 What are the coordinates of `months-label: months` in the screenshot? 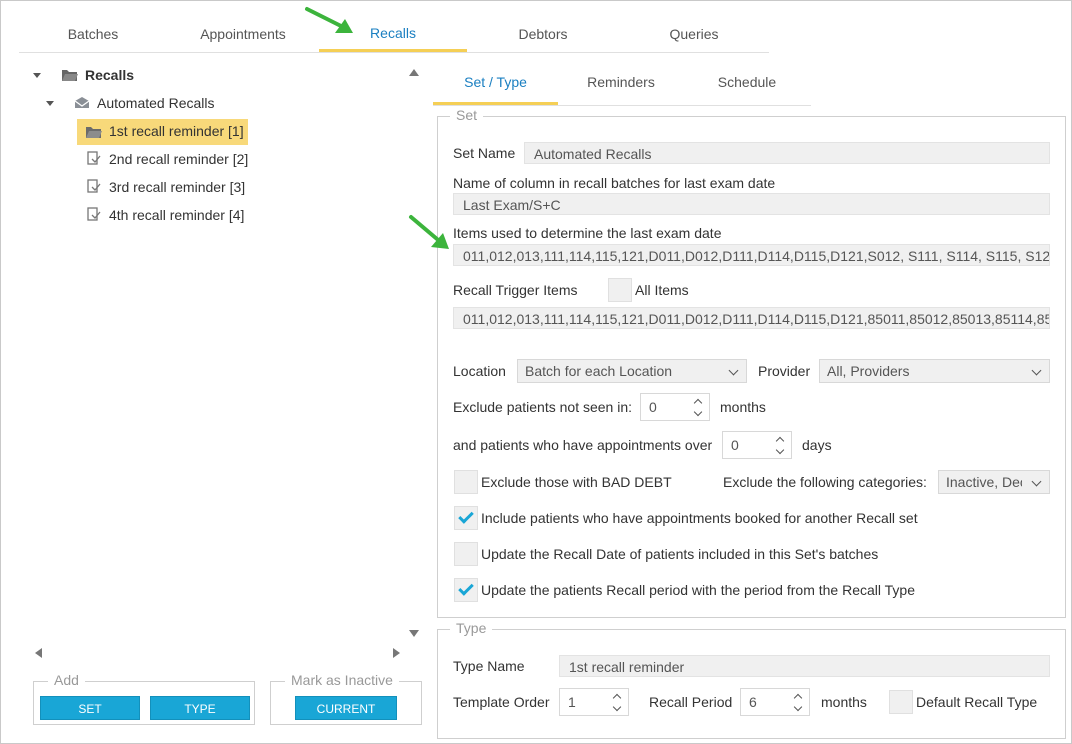 It's located at (743, 407).